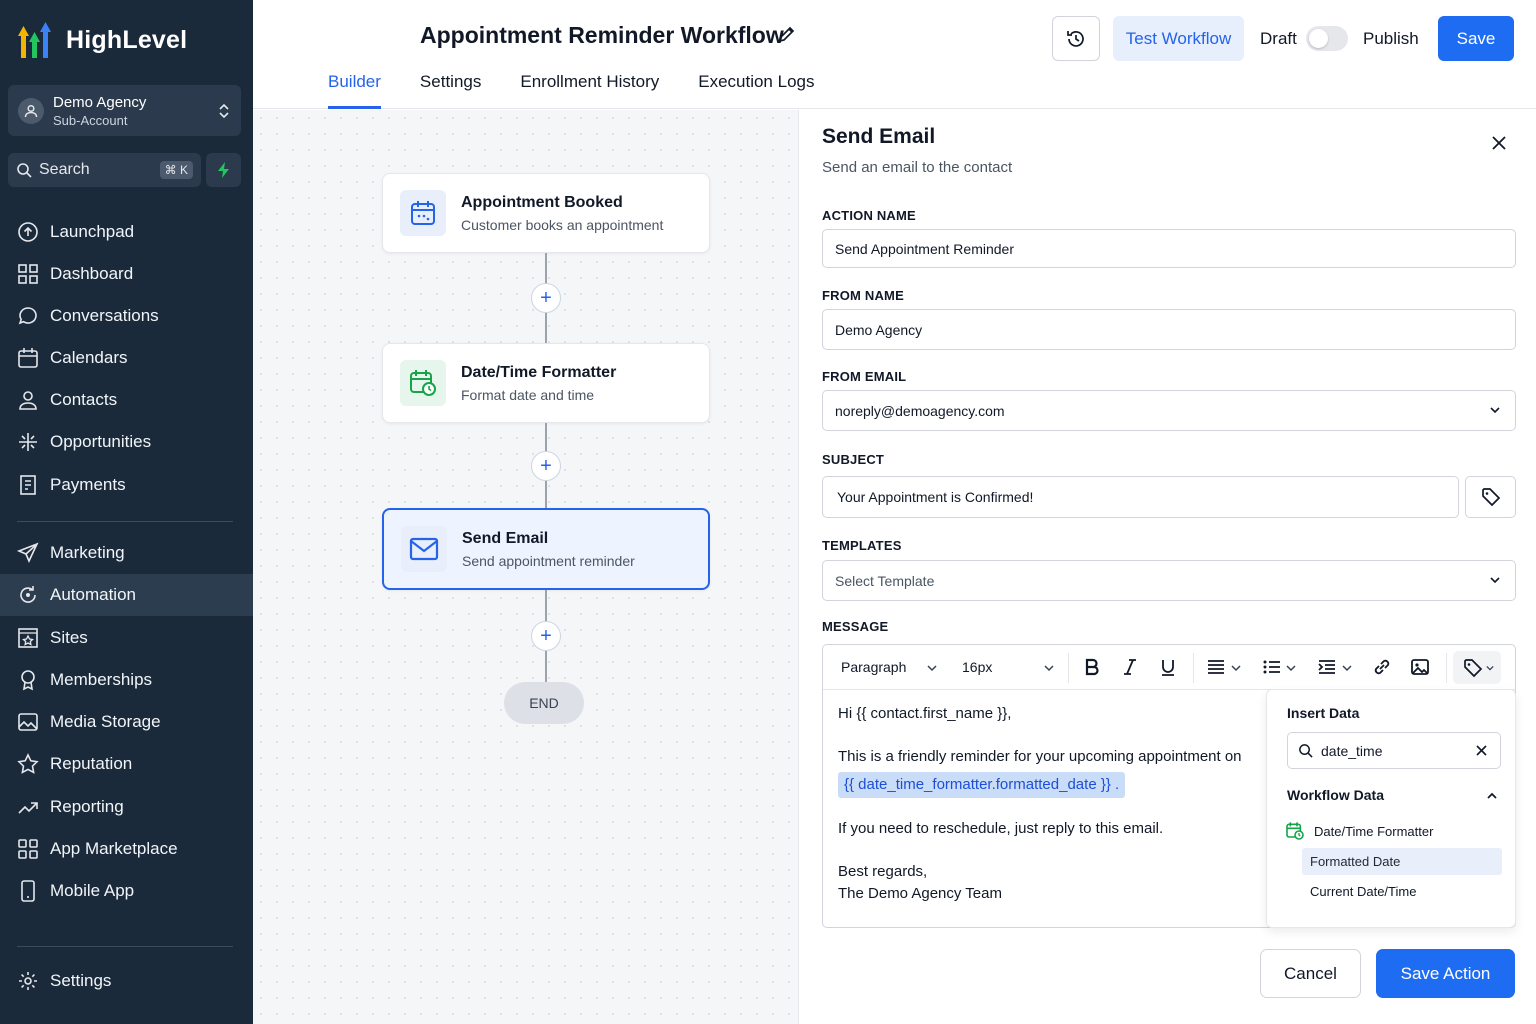 The height and width of the screenshot is (1024, 1536). Describe the element at coordinates (126, 553) in the screenshot. I see `sidebar-item-marketing: Marketing` at that location.